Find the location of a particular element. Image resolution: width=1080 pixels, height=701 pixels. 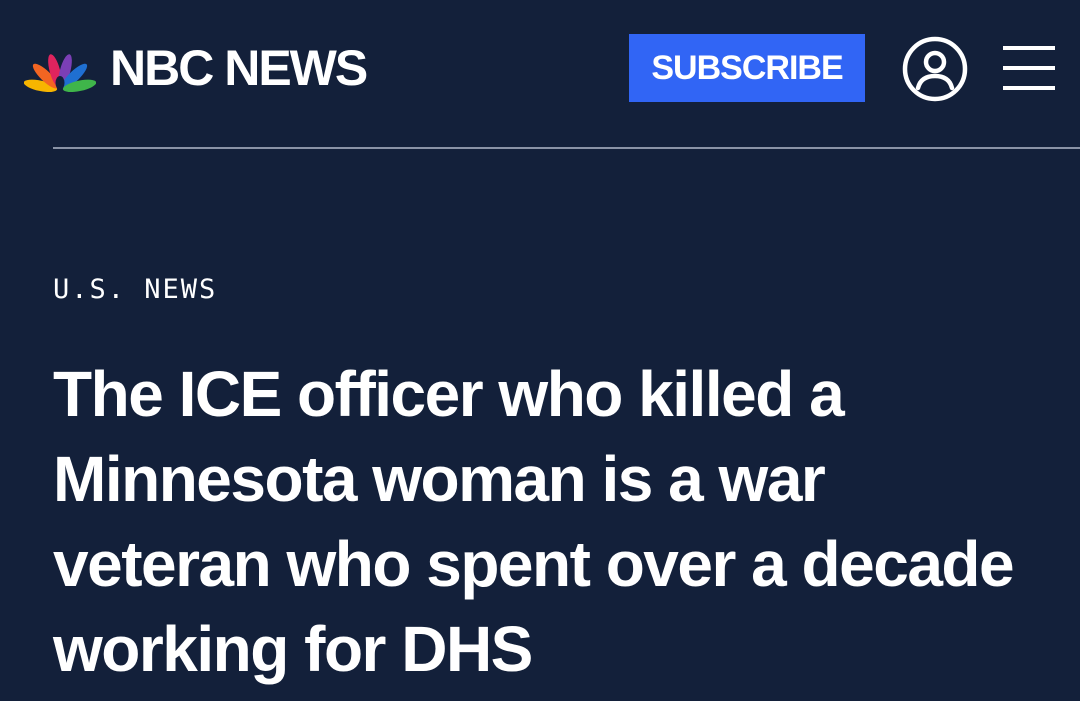

menu-button is located at coordinates (1029, 68).